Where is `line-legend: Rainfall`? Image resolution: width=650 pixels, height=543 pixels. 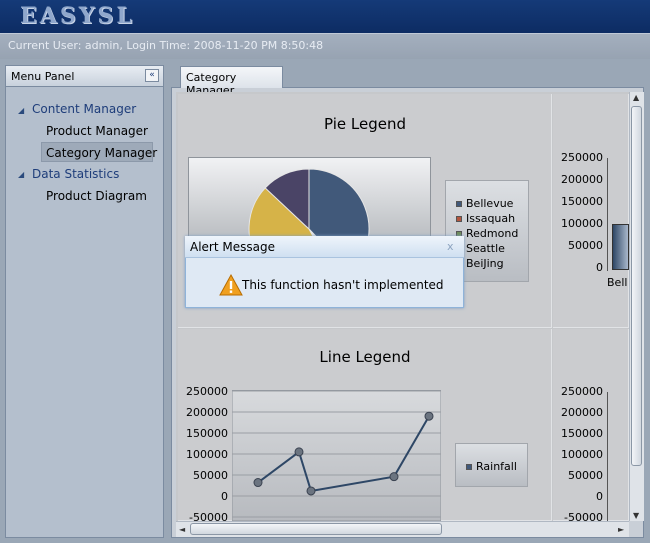
line-legend: Rainfall is located at coordinates (491, 465).